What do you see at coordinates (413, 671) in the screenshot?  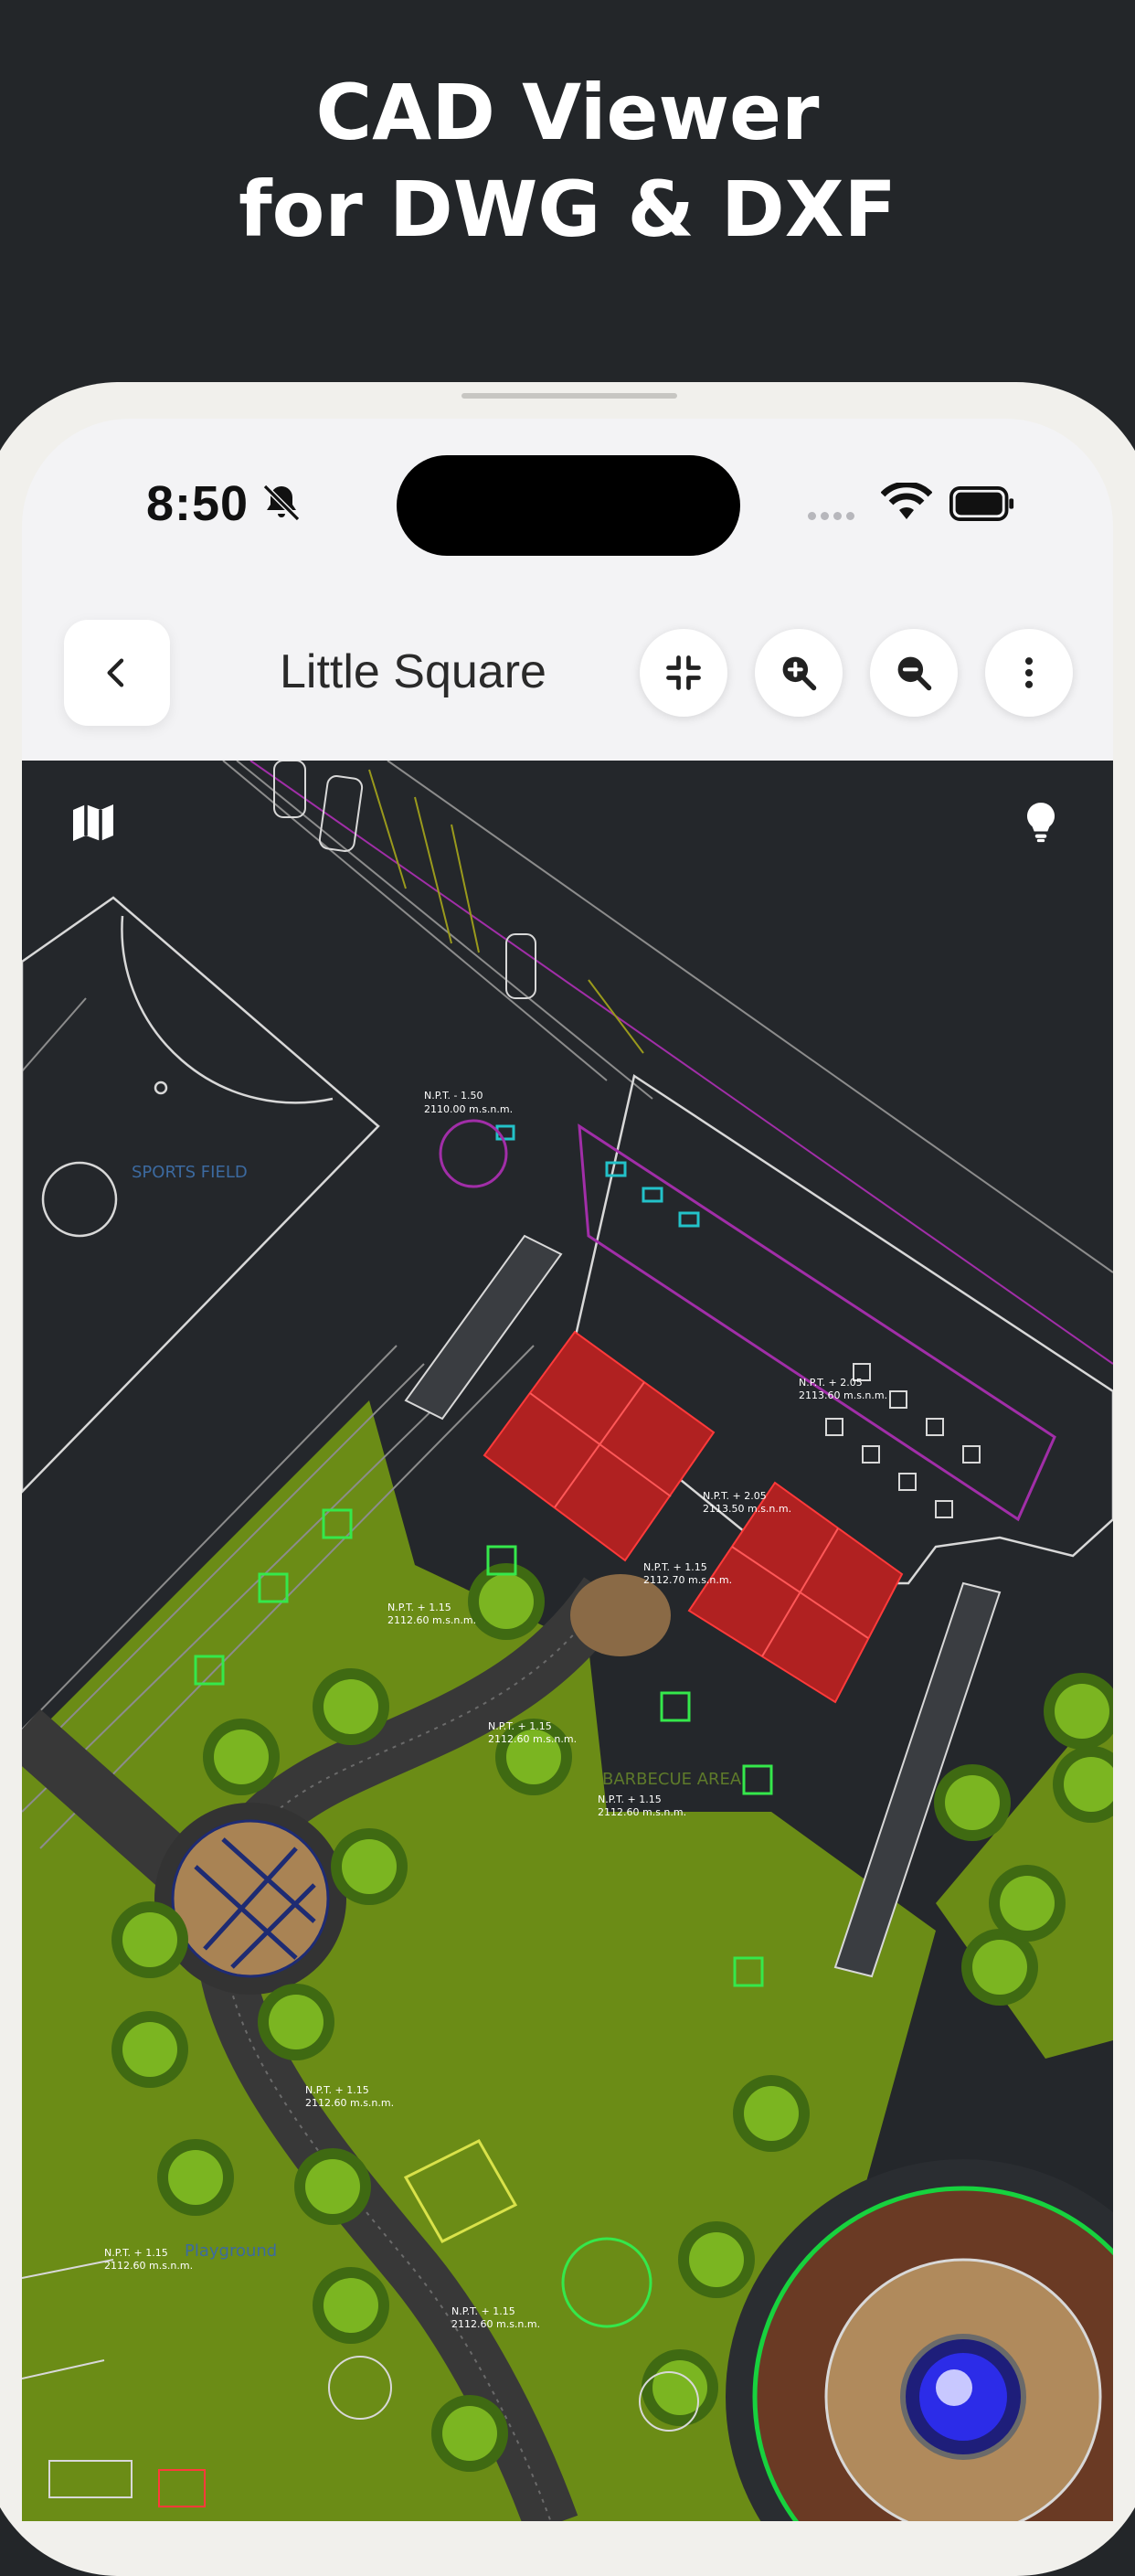 I see `document-title: Little Square` at bounding box center [413, 671].